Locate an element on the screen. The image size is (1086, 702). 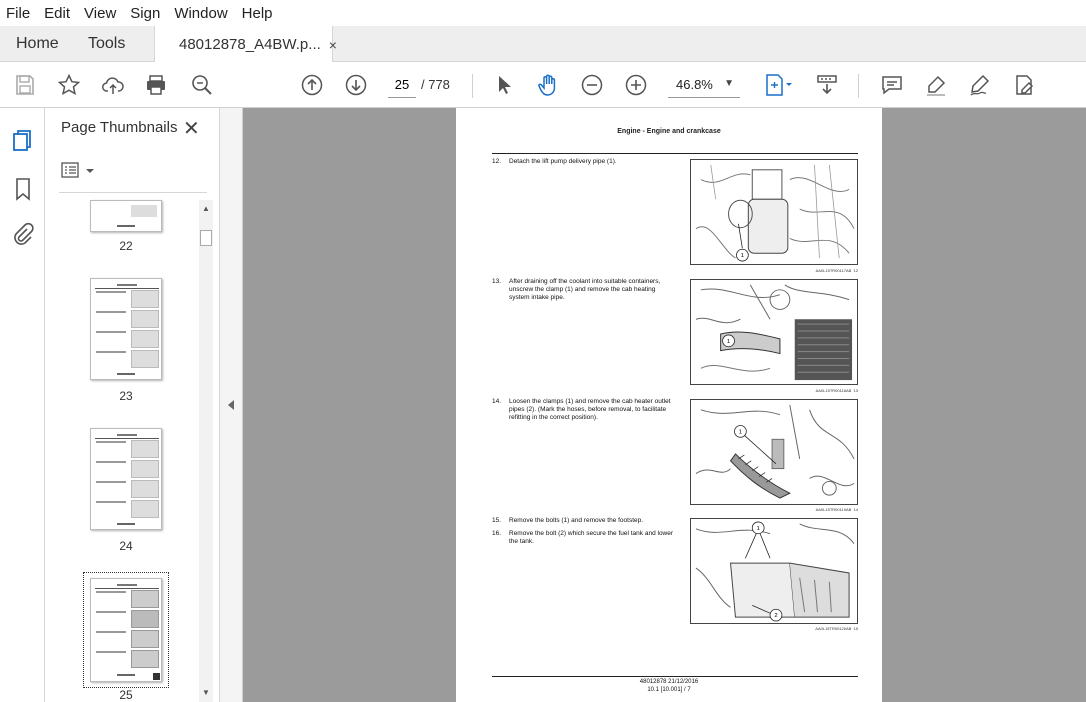
zoom-search-icon is located at coordinates (202, 85).